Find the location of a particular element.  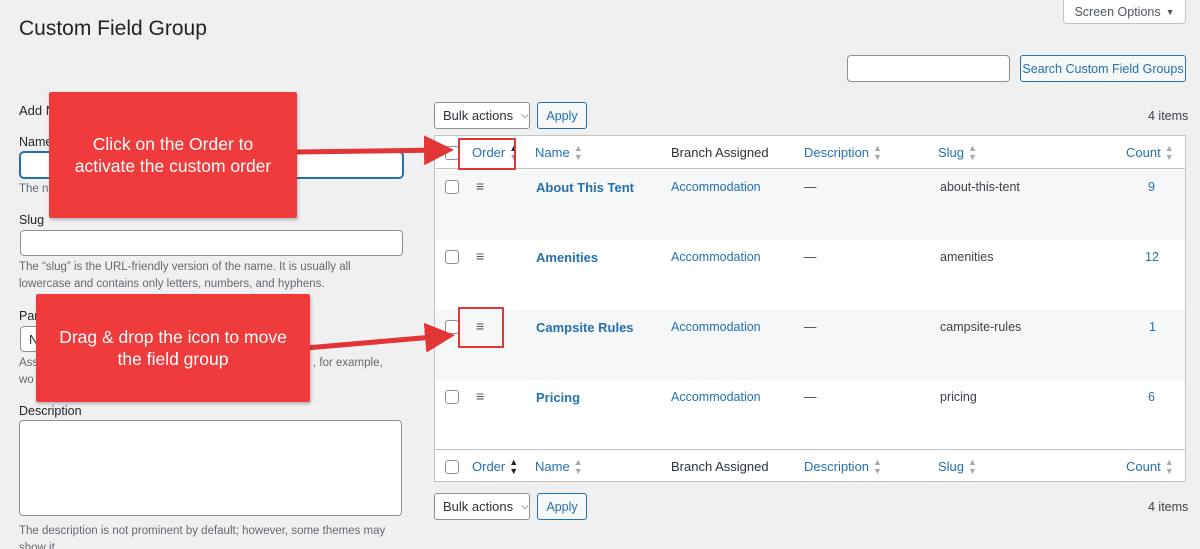

search-input is located at coordinates (928, 68).